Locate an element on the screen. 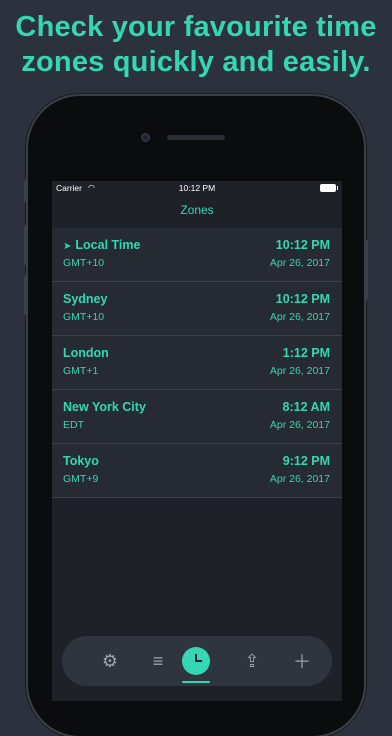  battery-icon is located at coordinates (329, 188).